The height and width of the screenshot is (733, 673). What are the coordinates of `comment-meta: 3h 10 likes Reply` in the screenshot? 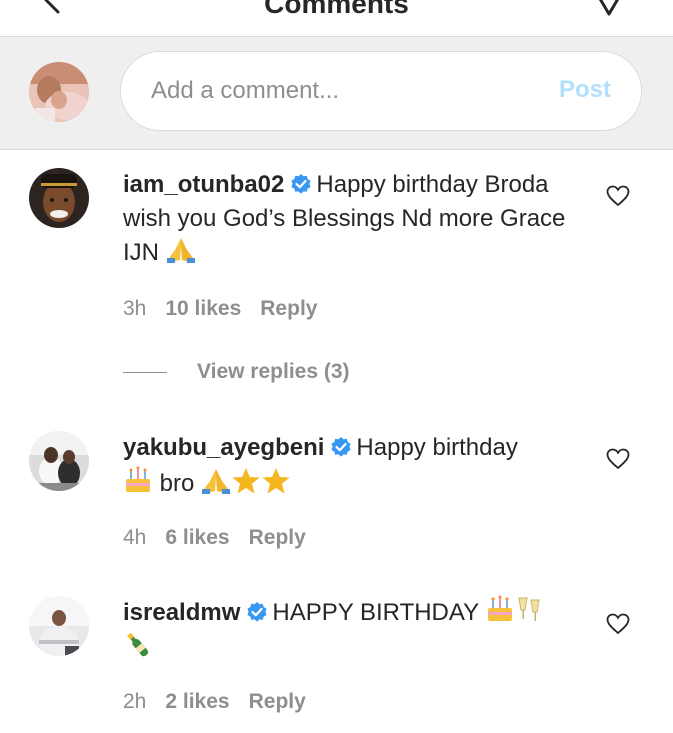 It's located at (229, 309).